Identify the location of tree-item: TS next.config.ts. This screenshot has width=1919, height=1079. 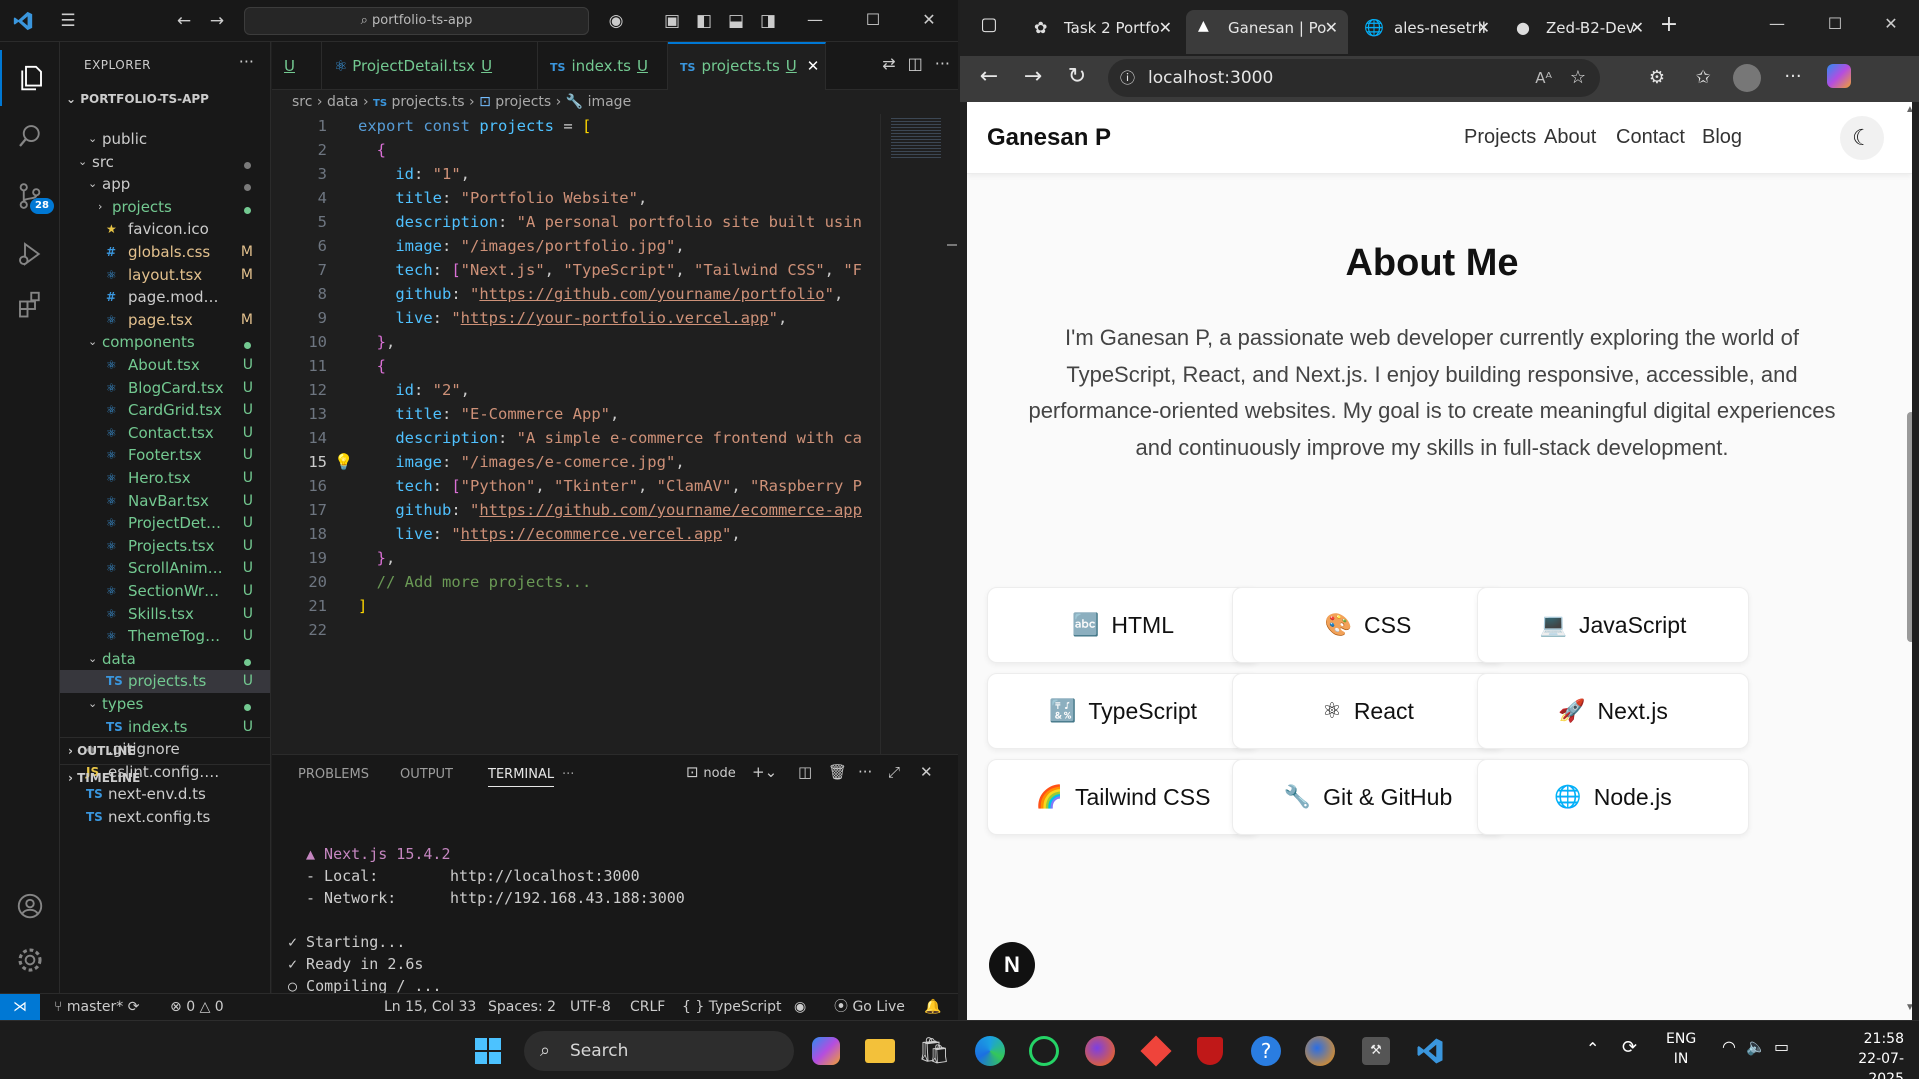
(165, 817).